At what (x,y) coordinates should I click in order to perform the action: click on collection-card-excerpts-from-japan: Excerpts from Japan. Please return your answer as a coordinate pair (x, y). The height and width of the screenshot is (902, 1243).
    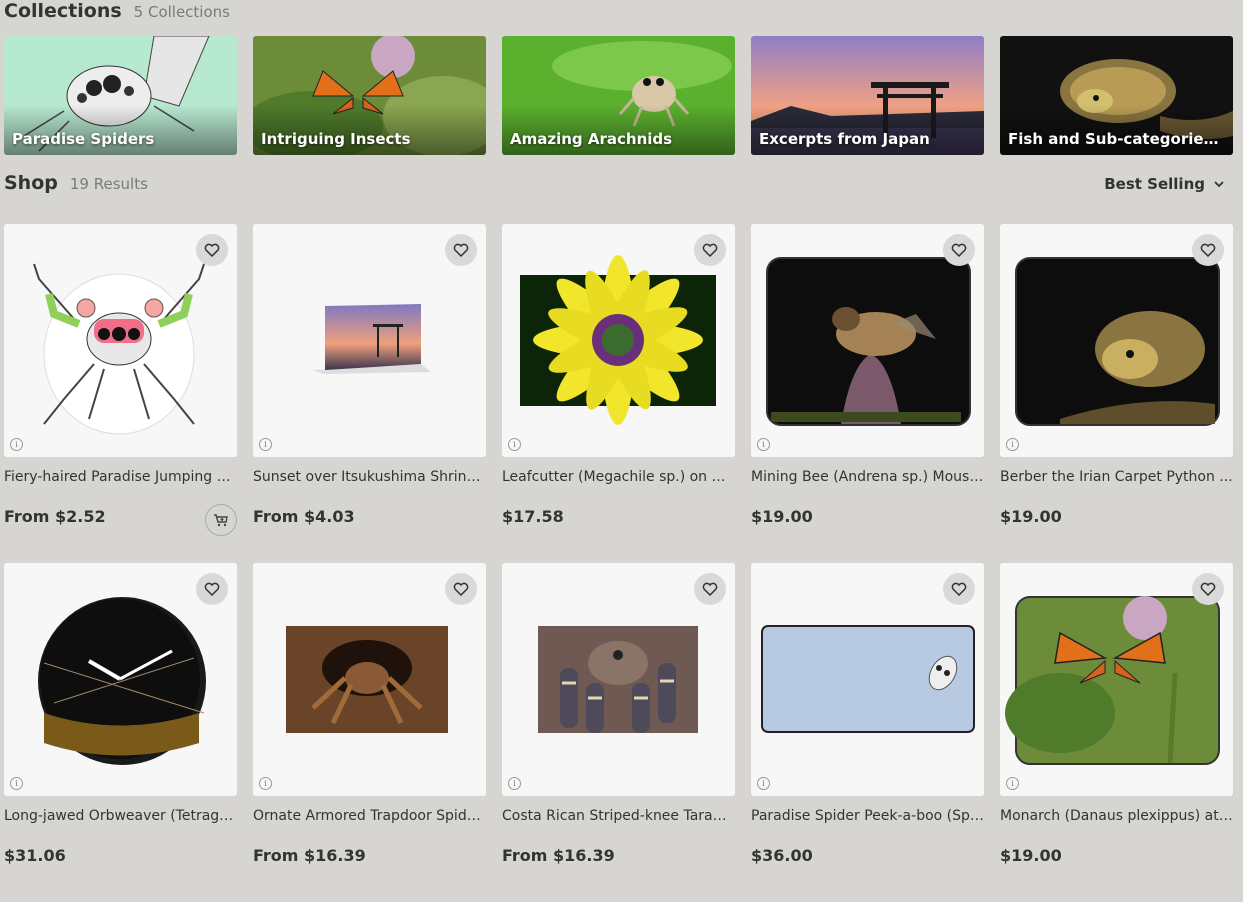
    Looking at the image, I should click on (867, 95).